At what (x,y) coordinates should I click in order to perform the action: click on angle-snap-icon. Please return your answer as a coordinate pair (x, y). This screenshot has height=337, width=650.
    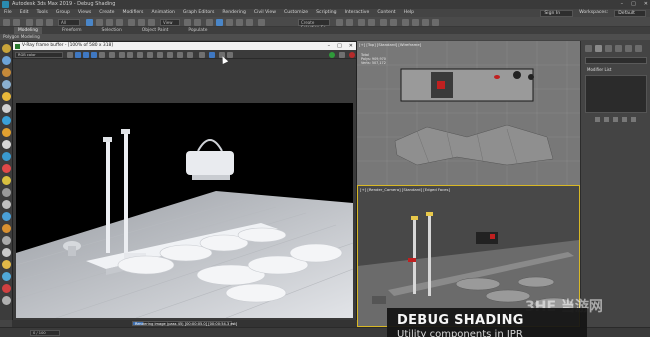
    Looking at the image, I should click on (229, 22).